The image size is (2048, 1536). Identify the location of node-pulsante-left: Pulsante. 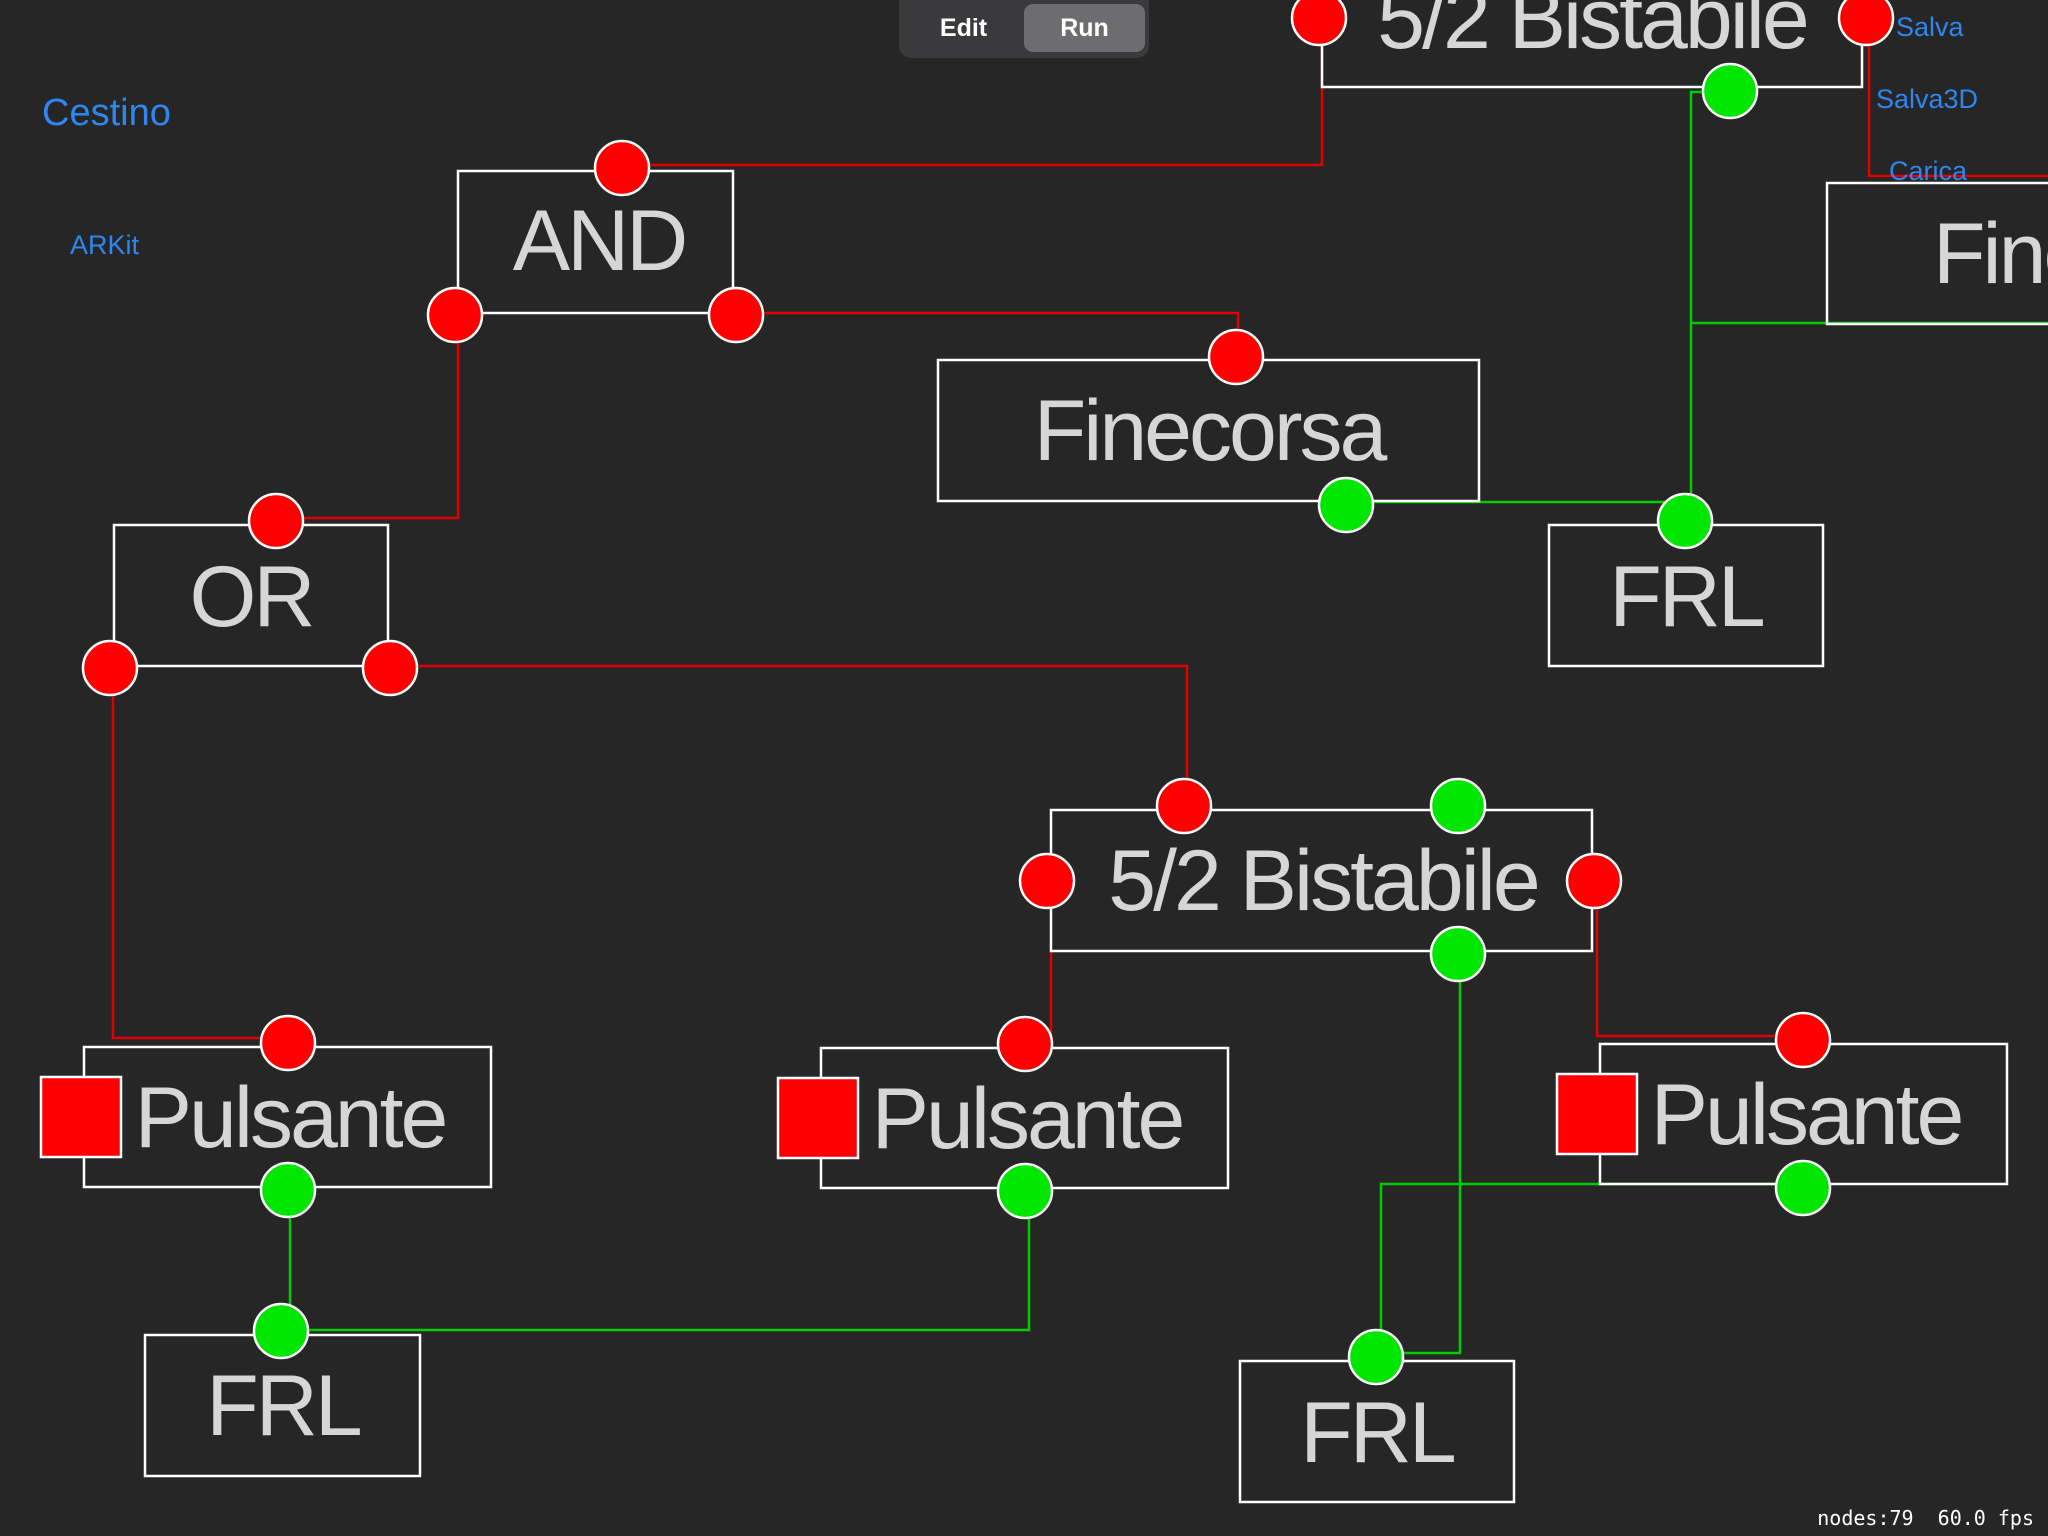
(266, 1116).